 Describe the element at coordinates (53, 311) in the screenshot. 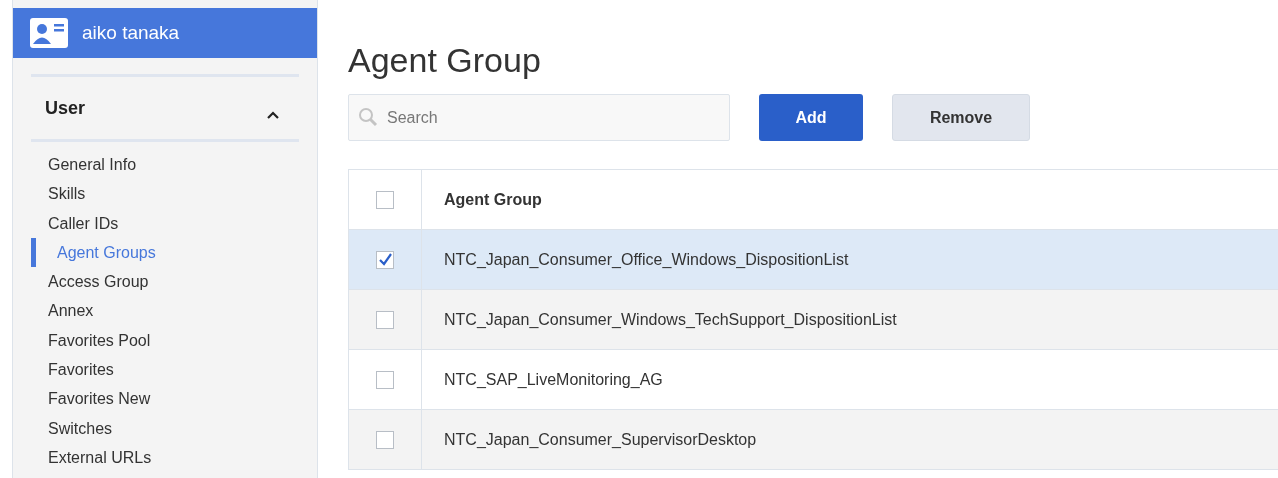

I see `sidebar-item: Annex` at that location.